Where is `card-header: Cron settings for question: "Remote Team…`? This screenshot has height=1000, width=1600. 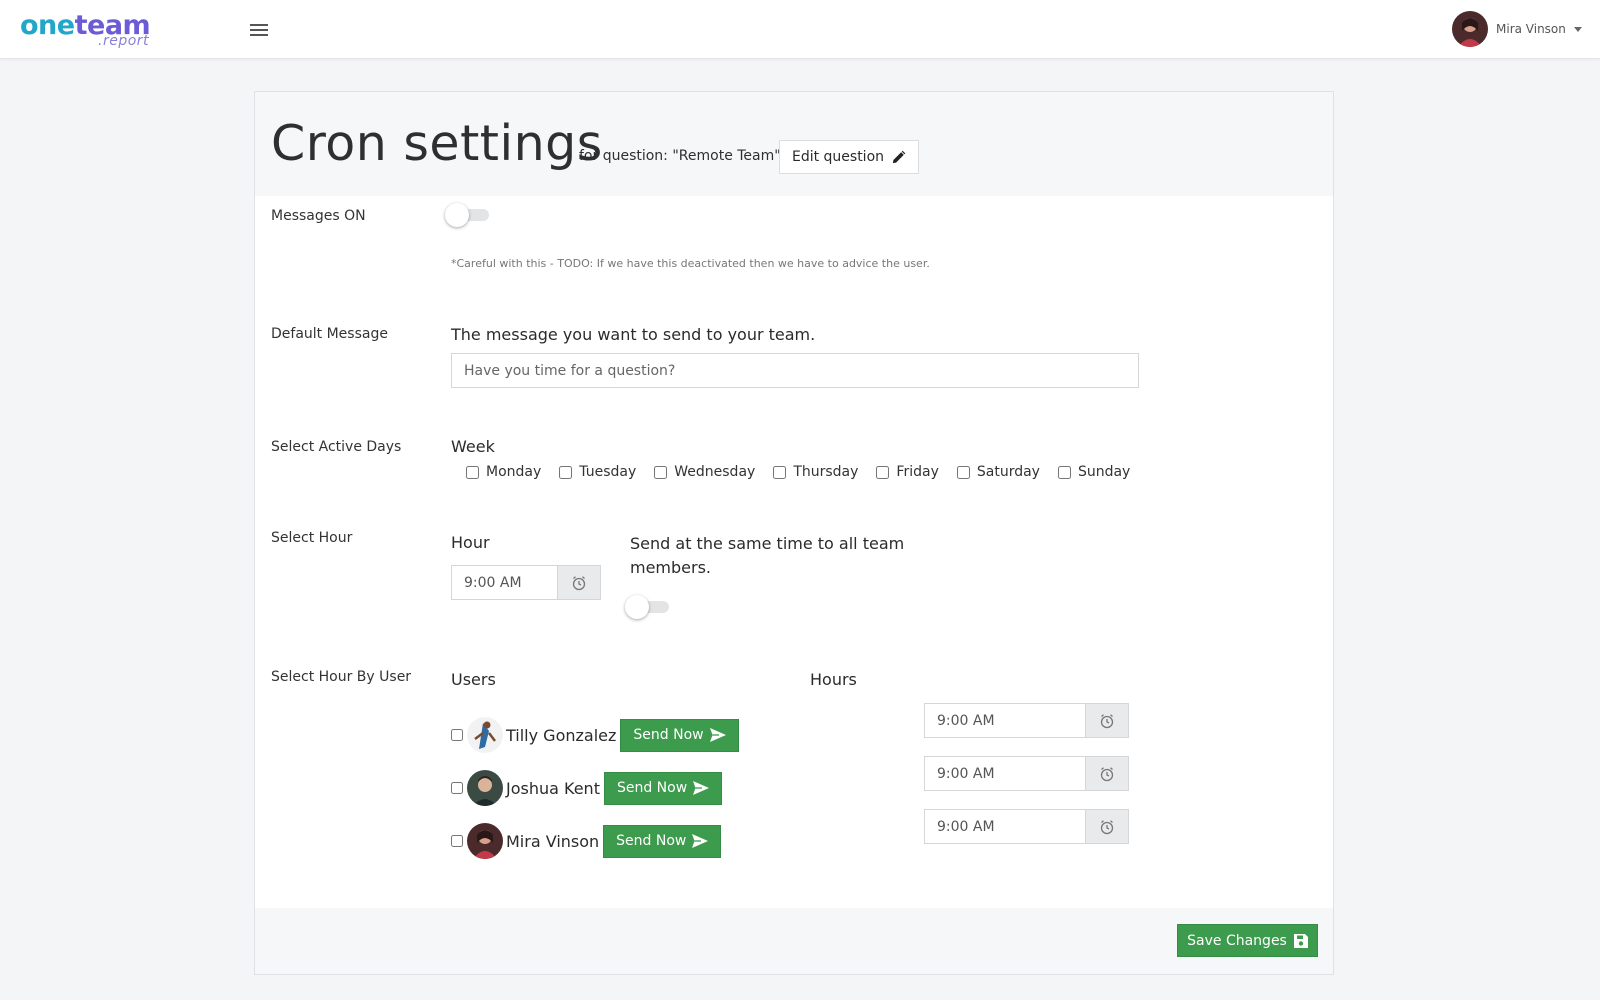
card-header: Cron settings for question: "Remote Team… is located at coordinates (794, 144).